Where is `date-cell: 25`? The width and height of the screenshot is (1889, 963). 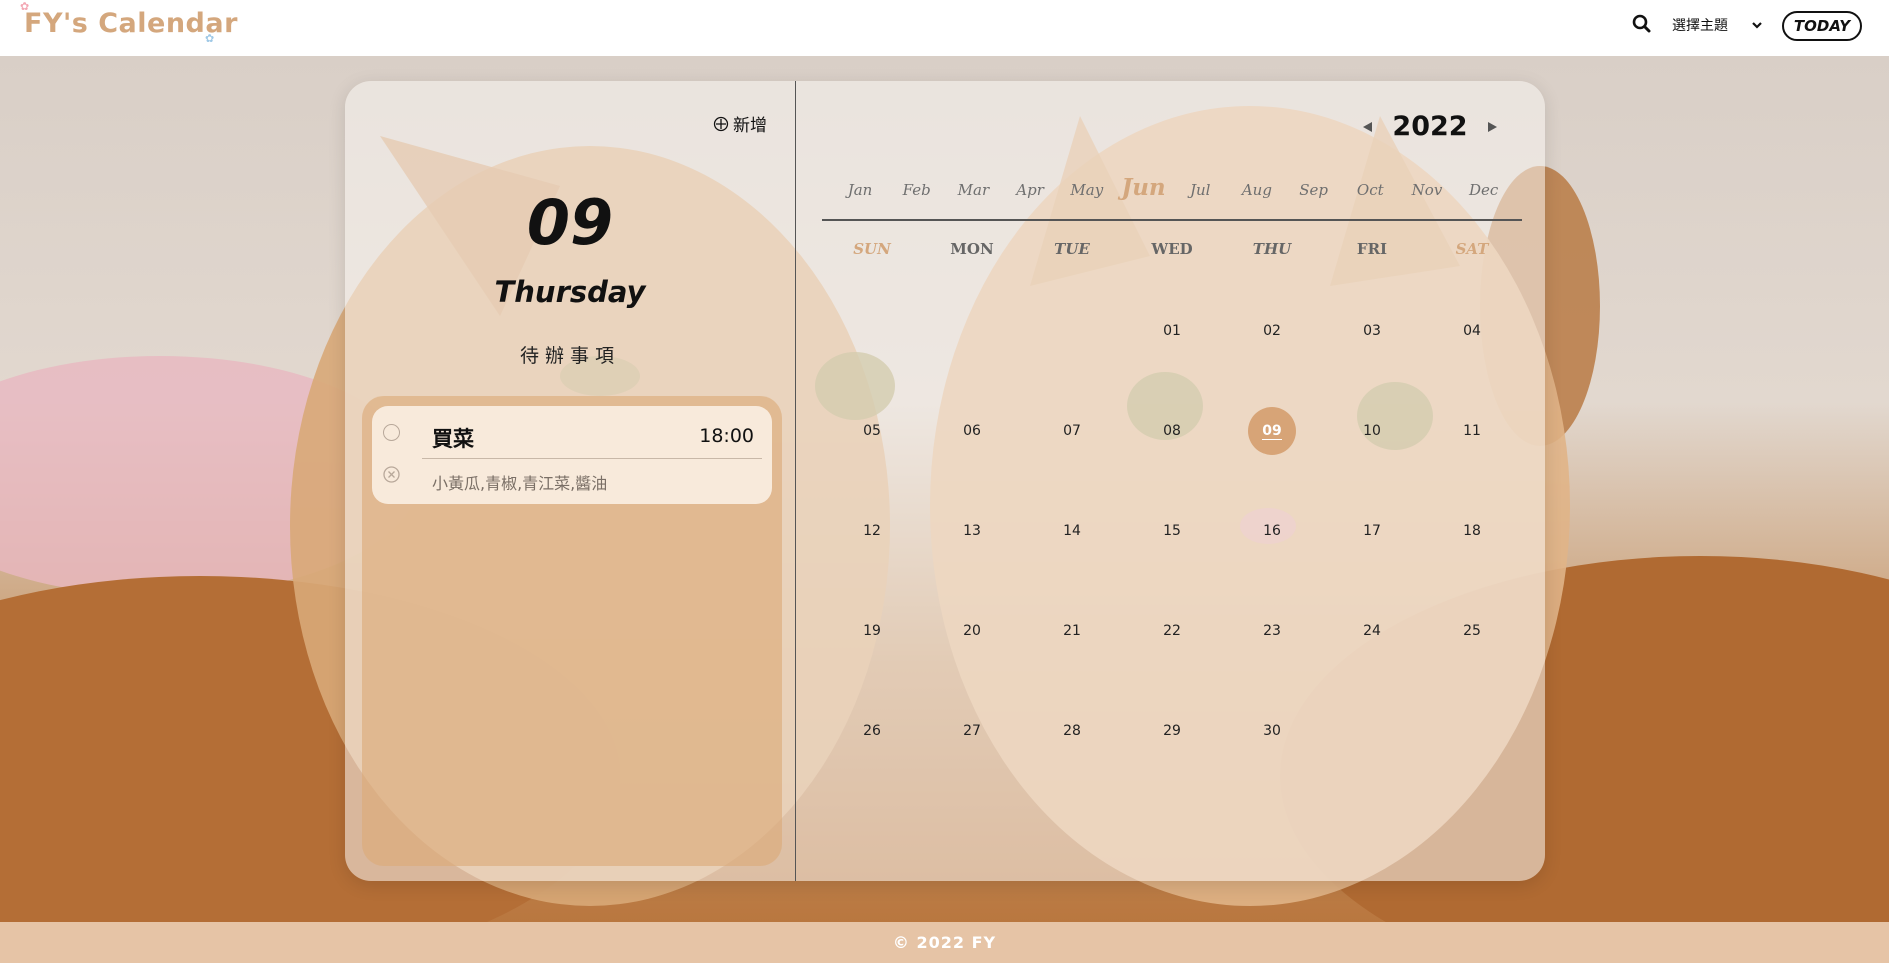
date-cell: 25 is located at coordinates (1472, 631).